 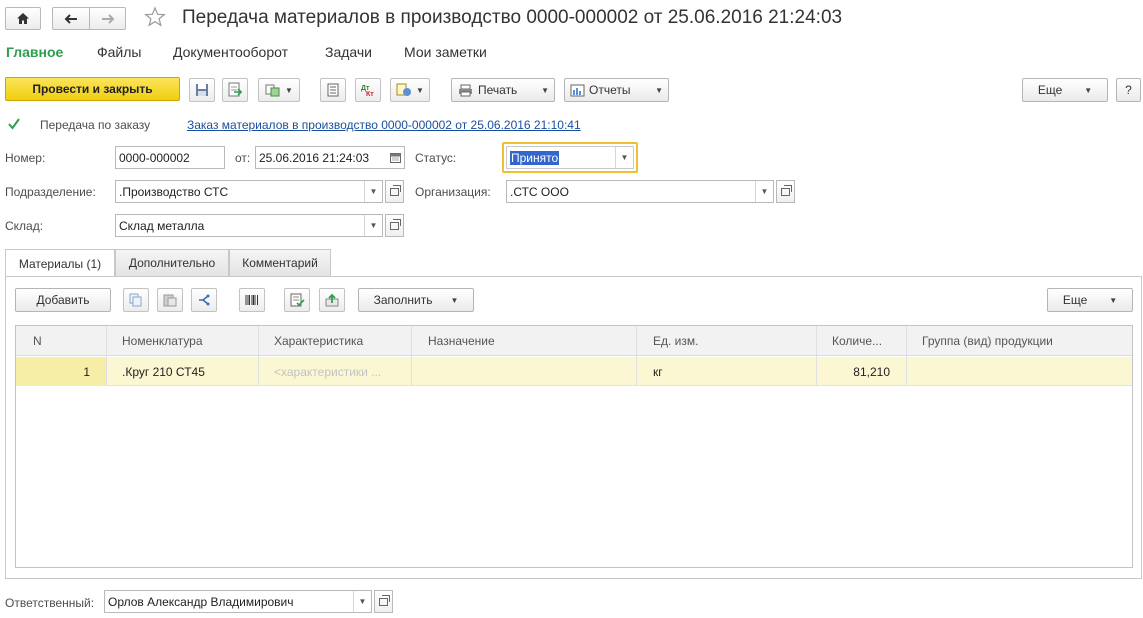 I want to click on order-checkbox, so click(x=14, y=124).